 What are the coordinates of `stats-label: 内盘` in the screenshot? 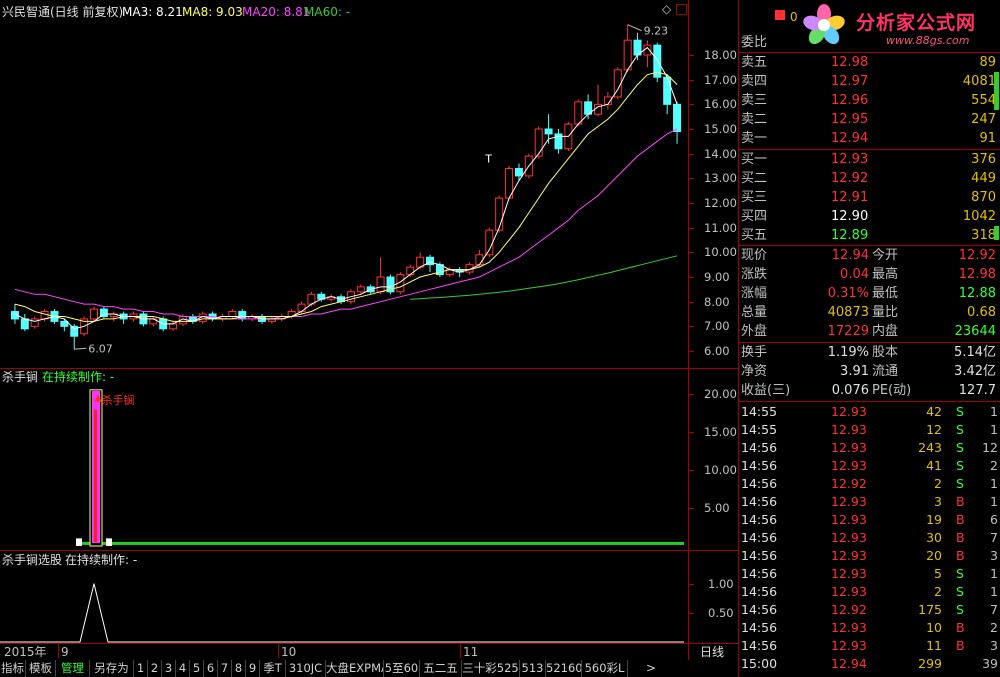 It's located at (885, 331).